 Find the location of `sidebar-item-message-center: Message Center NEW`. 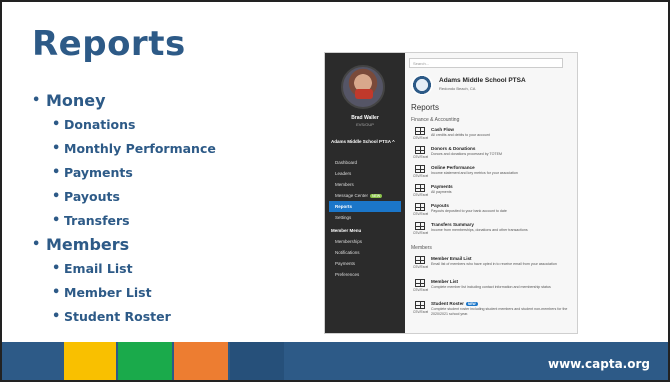

sidebar-item-message-center: Message Center NEW is located at coordinates (365, 195).